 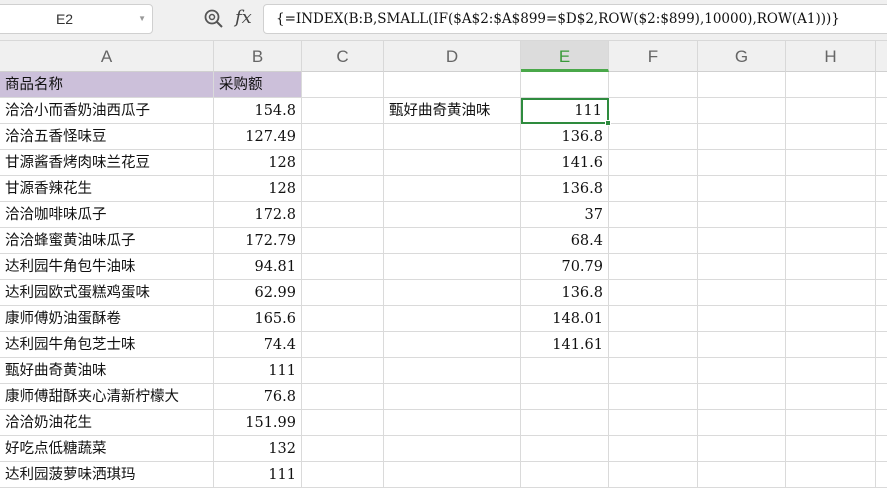 What do you see at coordinates (653, 56) in the screenshot?
I see `column-header-F: F` at bounding box center [653, 56].